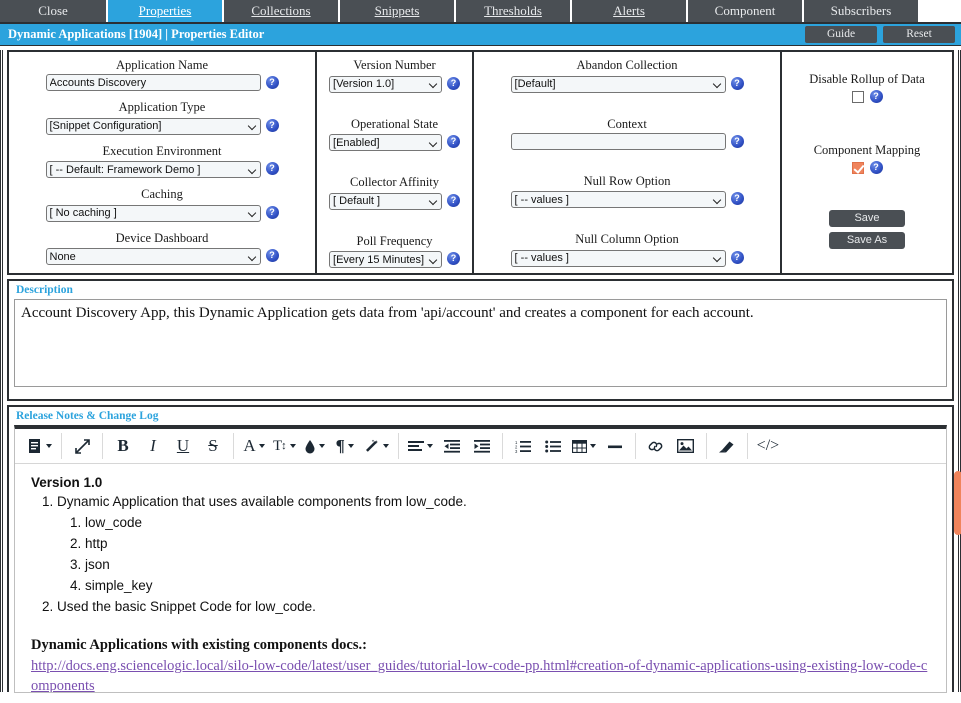 The height and width of the screenshot is (703, 961). Describe the element at coordinates (254, 446) in the screenshot. I see `font-family-button: A` at that location.